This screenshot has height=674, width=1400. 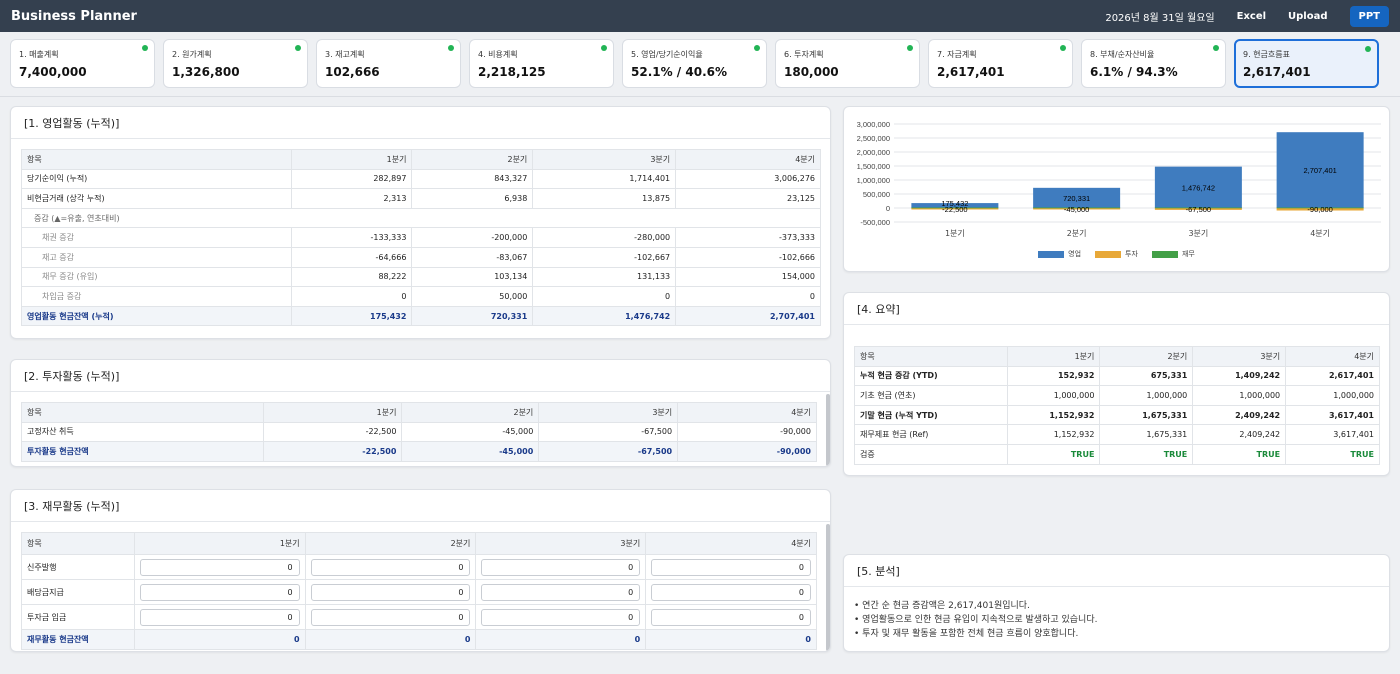 I want to click on investment-deposit-input-q1: 0, so click(x=219, y=617).